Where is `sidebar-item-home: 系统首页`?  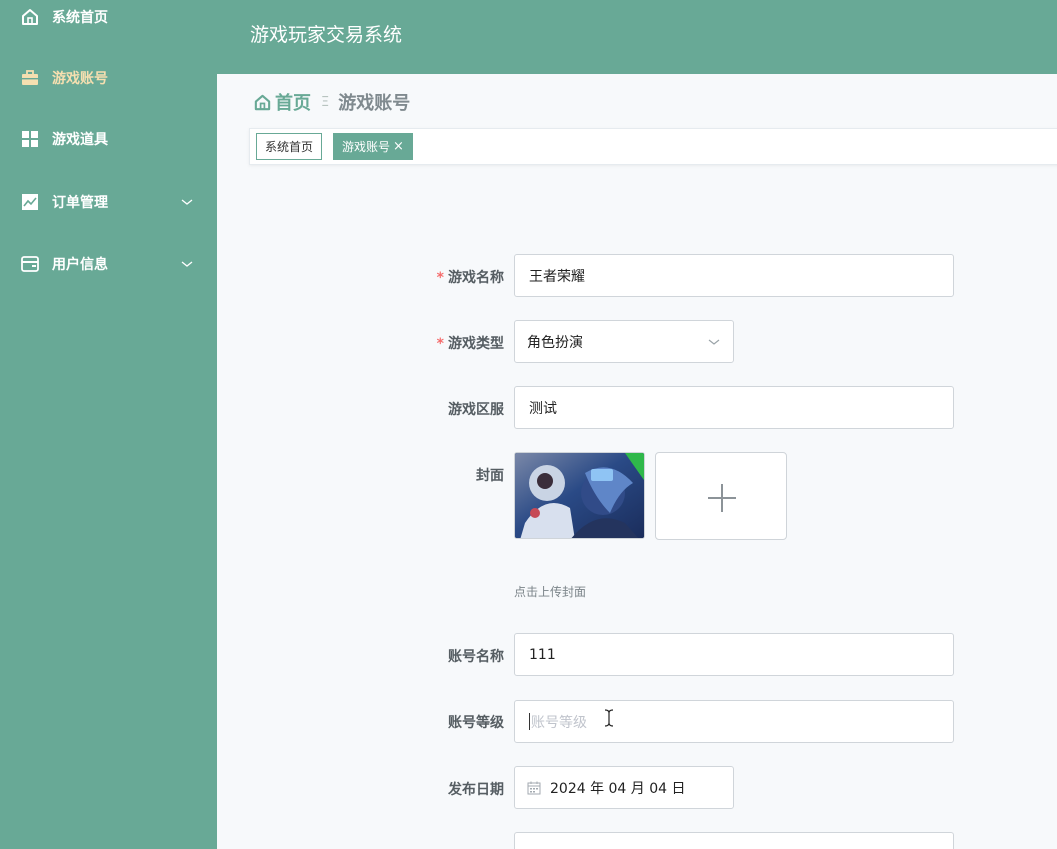 sidebar-item-home: 系统首页 is located at coordinates (108, 18).